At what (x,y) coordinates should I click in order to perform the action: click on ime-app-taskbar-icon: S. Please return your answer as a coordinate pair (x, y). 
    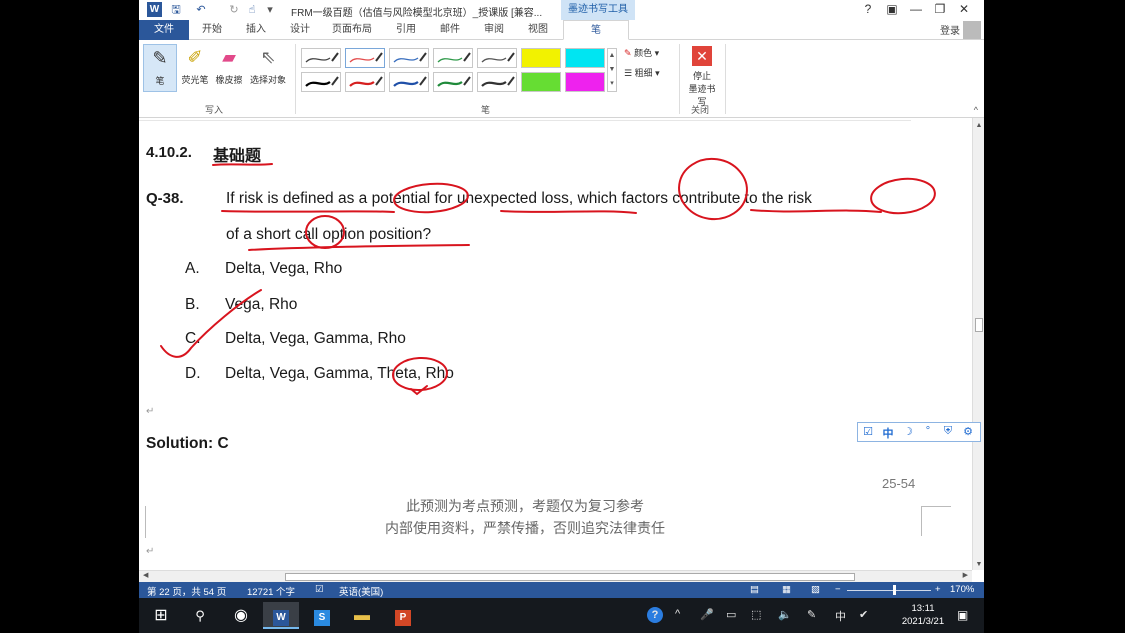
    Looking at the image, I should click on (322, 615).